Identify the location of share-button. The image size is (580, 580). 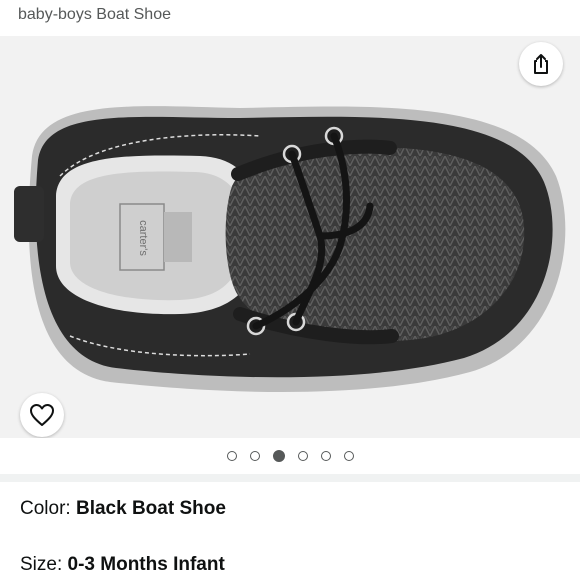
(541, 64).